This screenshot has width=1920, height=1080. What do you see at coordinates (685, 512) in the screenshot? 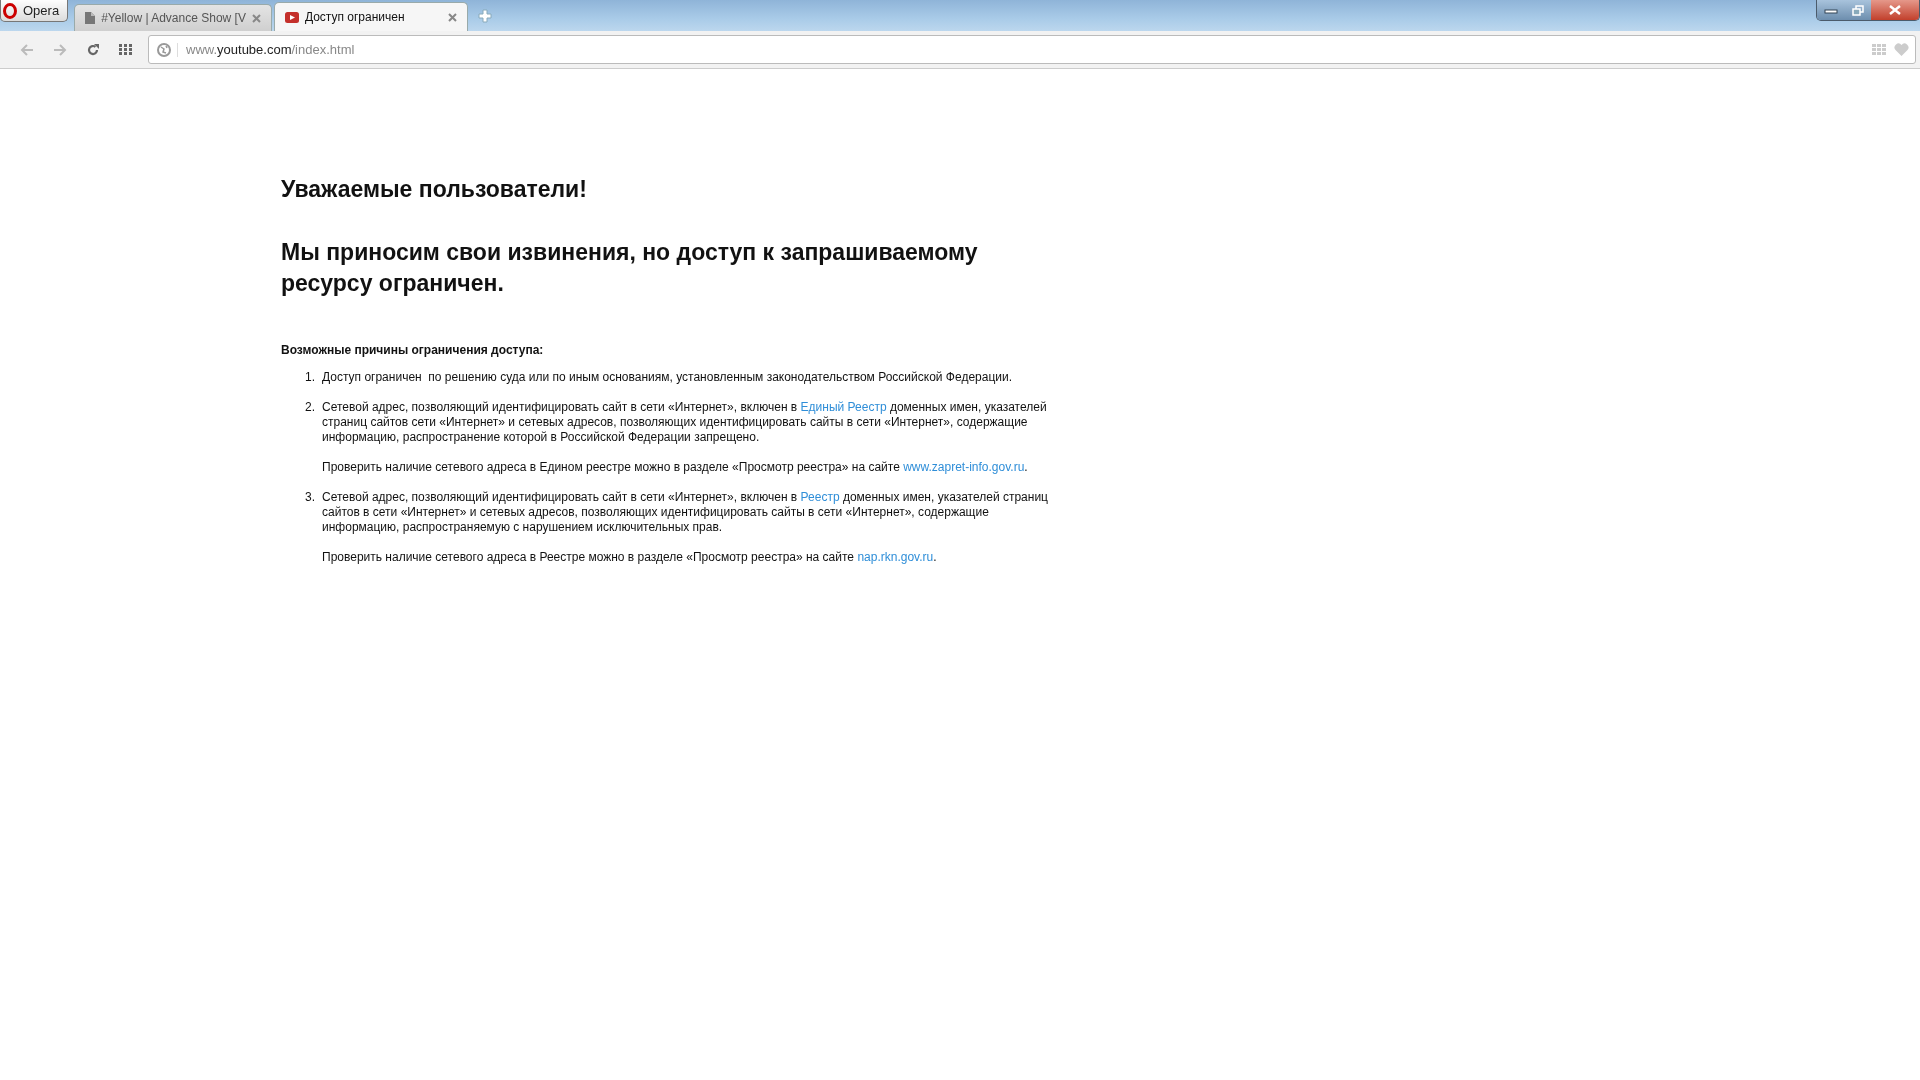
I see `paragraph-text: Сетевой адрес, позволяющий идентифицировать сайт в сети «Интернет», включен в Реестр доменных имен, указателей страниц сайтов в сети «Интернет» и сетевых адресов, позволяющих идентифицировать сайты в сети «Интернет», содержащие информацию, распространяемую с нарушением исключительных прав.` at bounding box center [685, 512].